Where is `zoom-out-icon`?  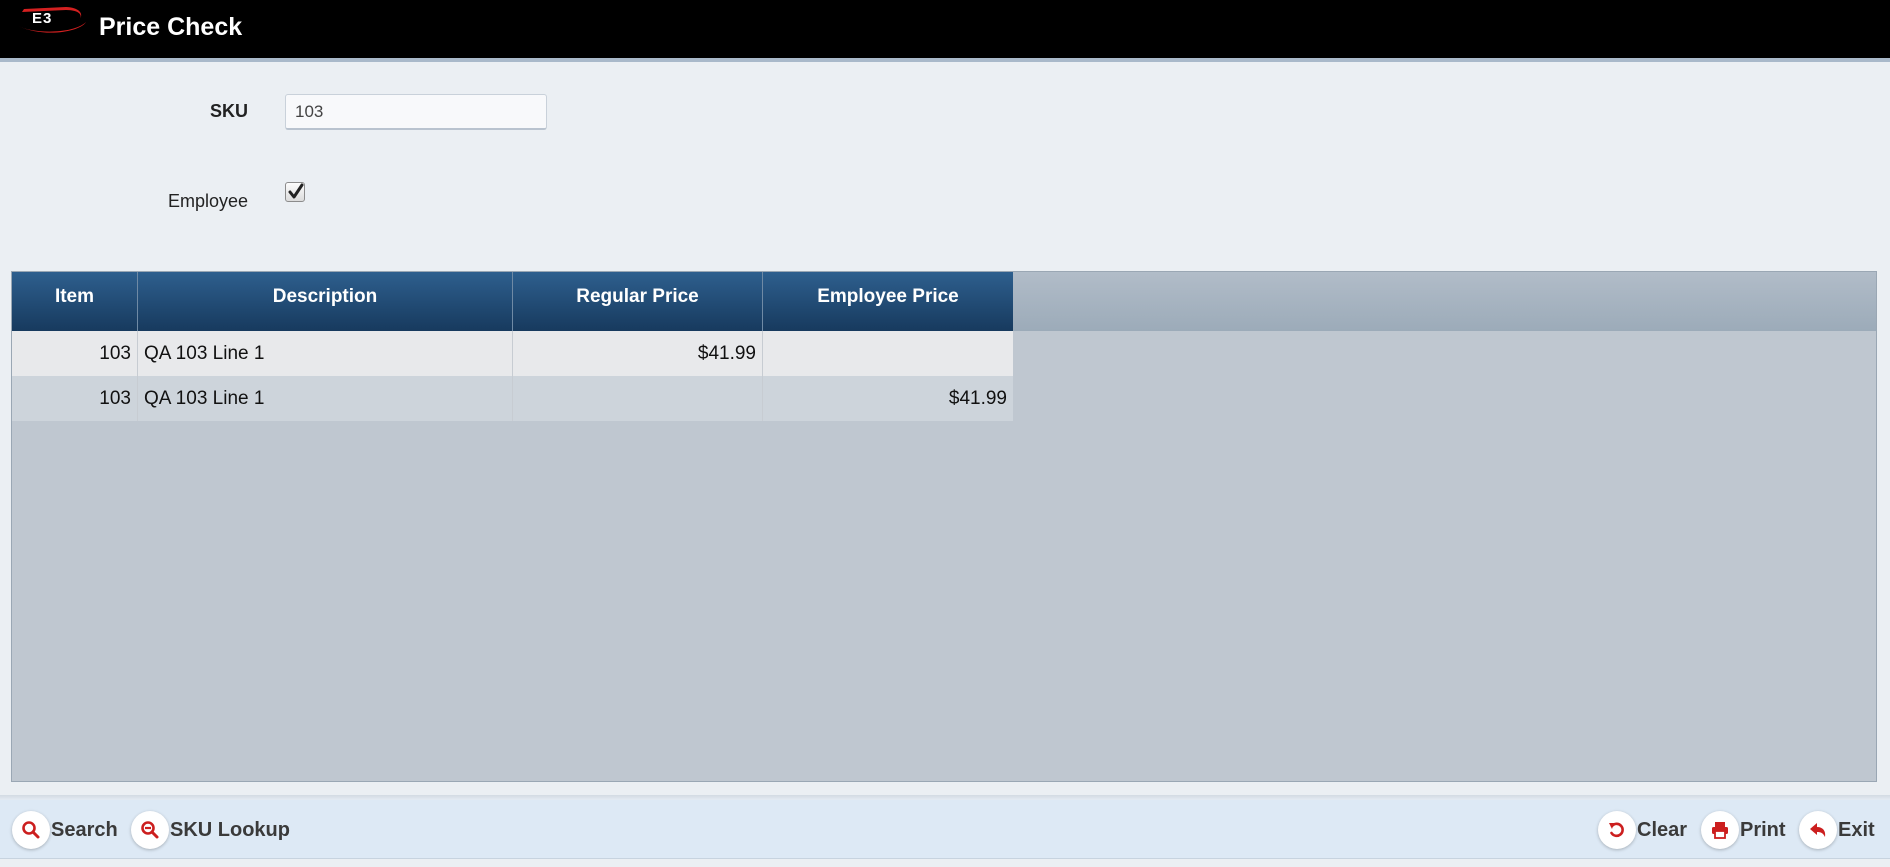 zoom-out-icon is located at coordinates (150, 830).